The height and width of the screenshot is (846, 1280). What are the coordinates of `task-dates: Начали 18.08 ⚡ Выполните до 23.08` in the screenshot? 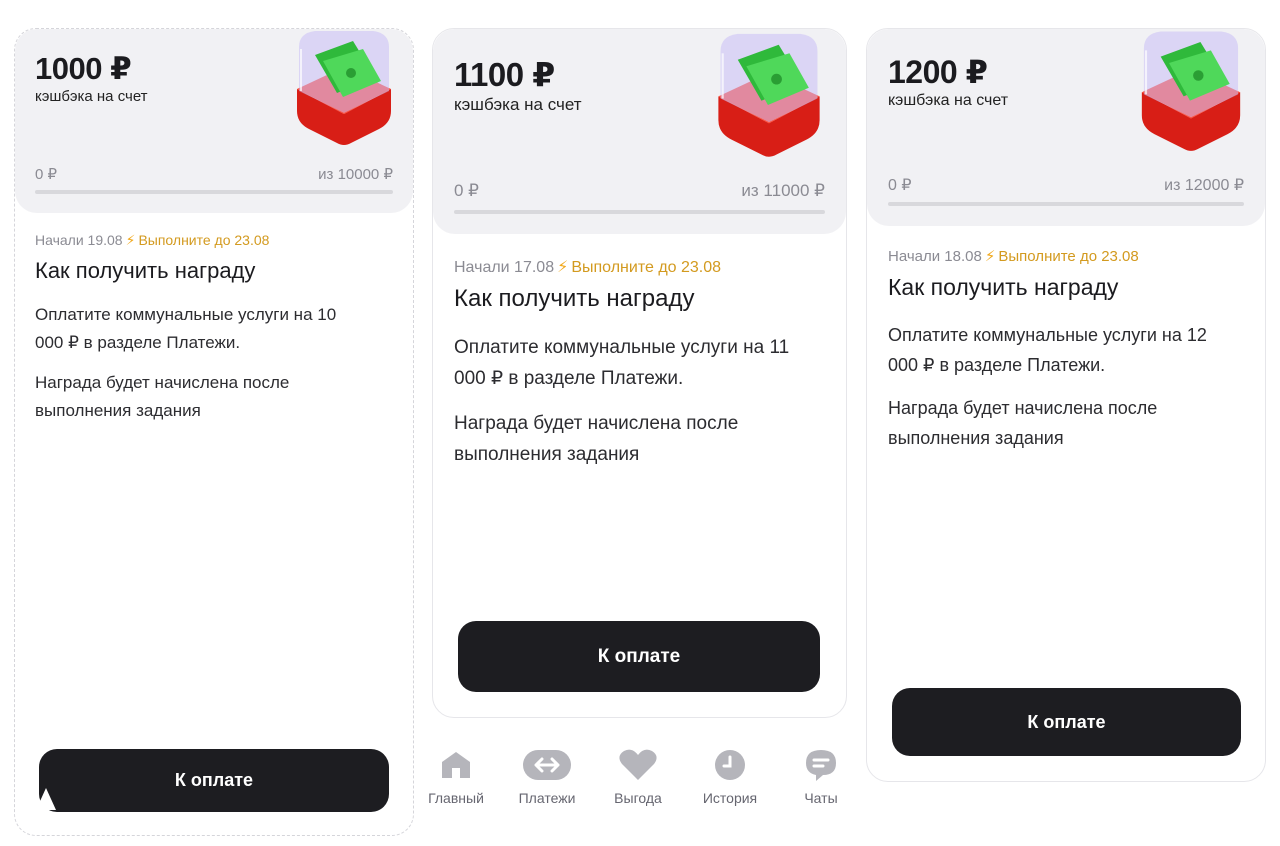 It's located at (1013, 256).